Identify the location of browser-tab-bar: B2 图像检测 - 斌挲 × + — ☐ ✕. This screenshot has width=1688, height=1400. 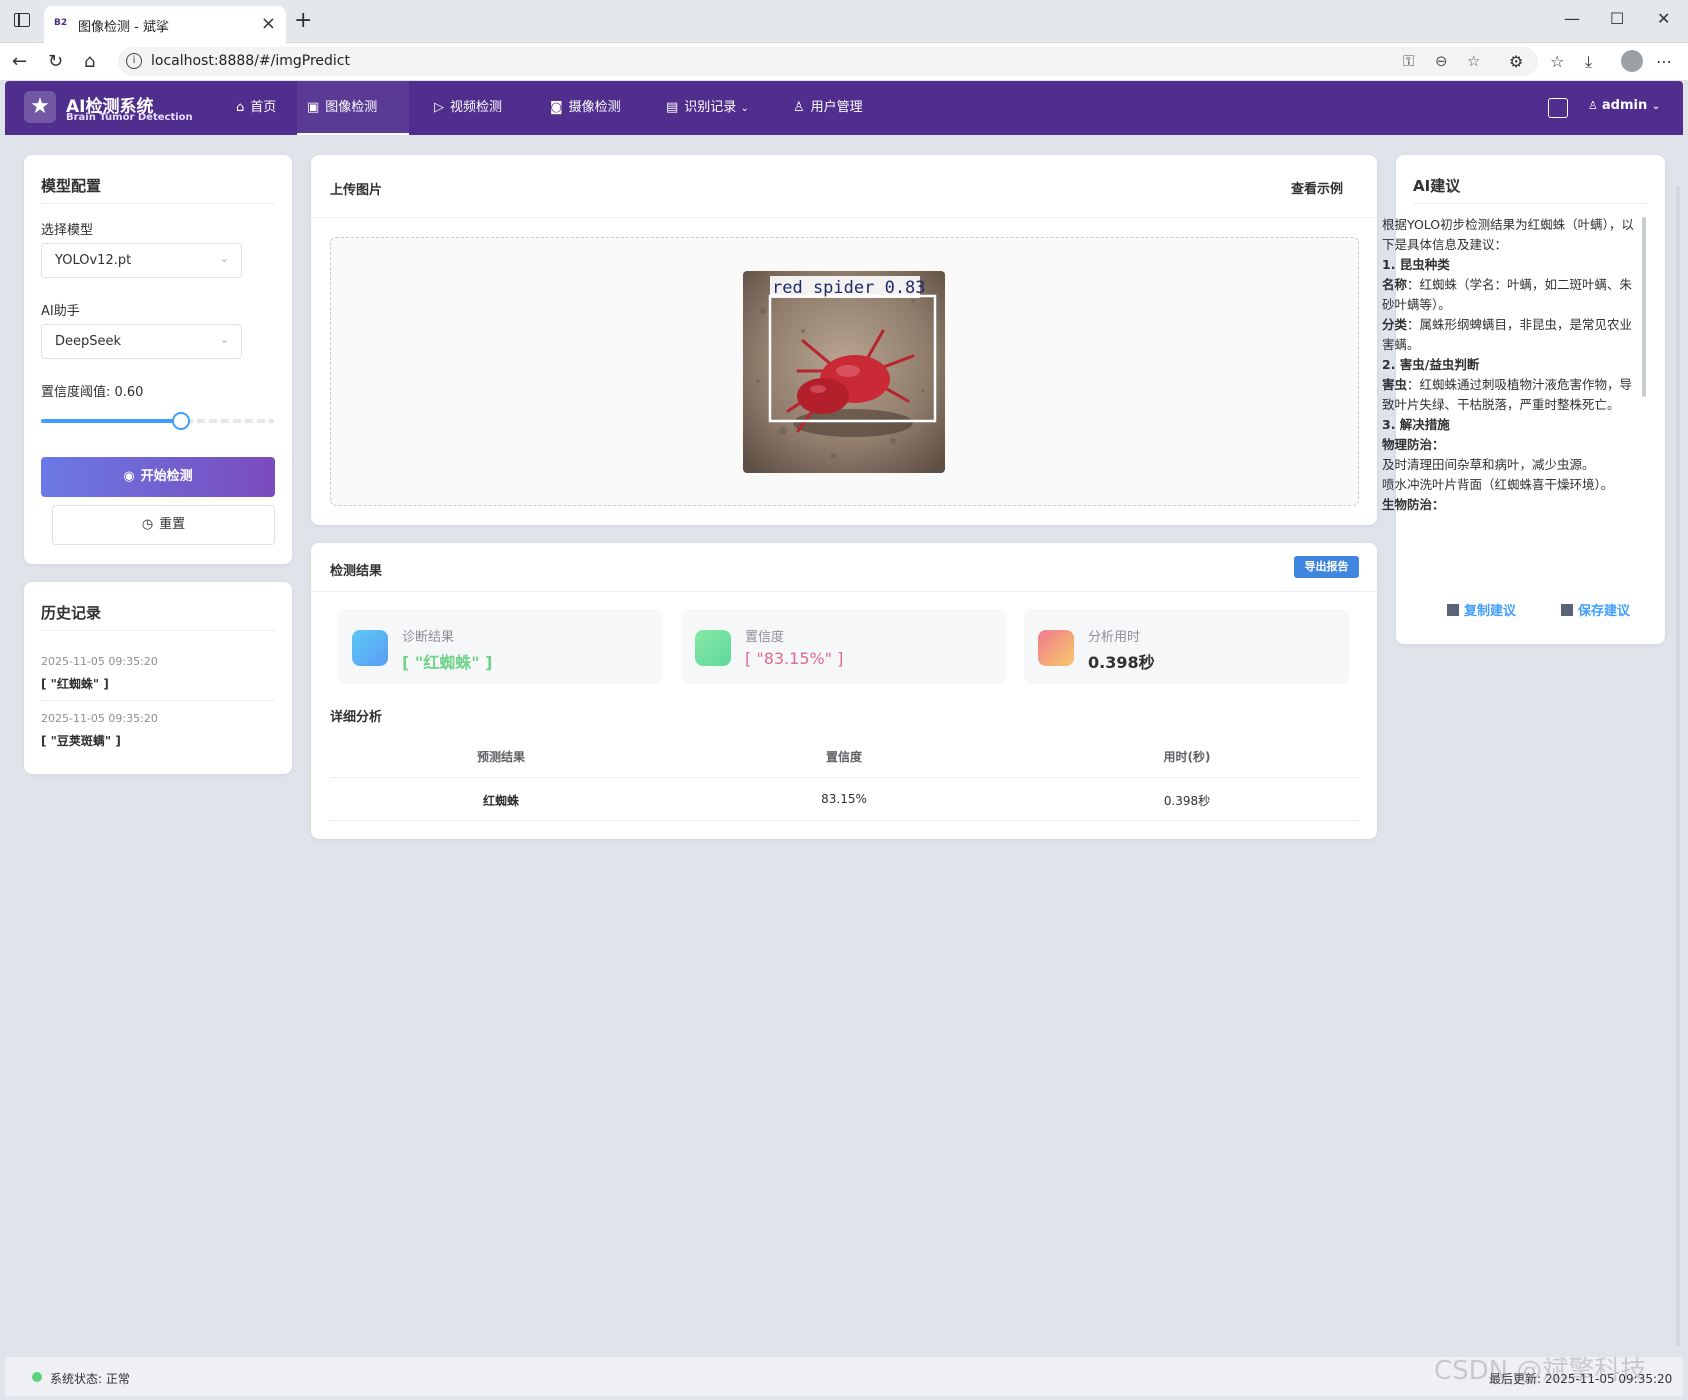
(844, 21).